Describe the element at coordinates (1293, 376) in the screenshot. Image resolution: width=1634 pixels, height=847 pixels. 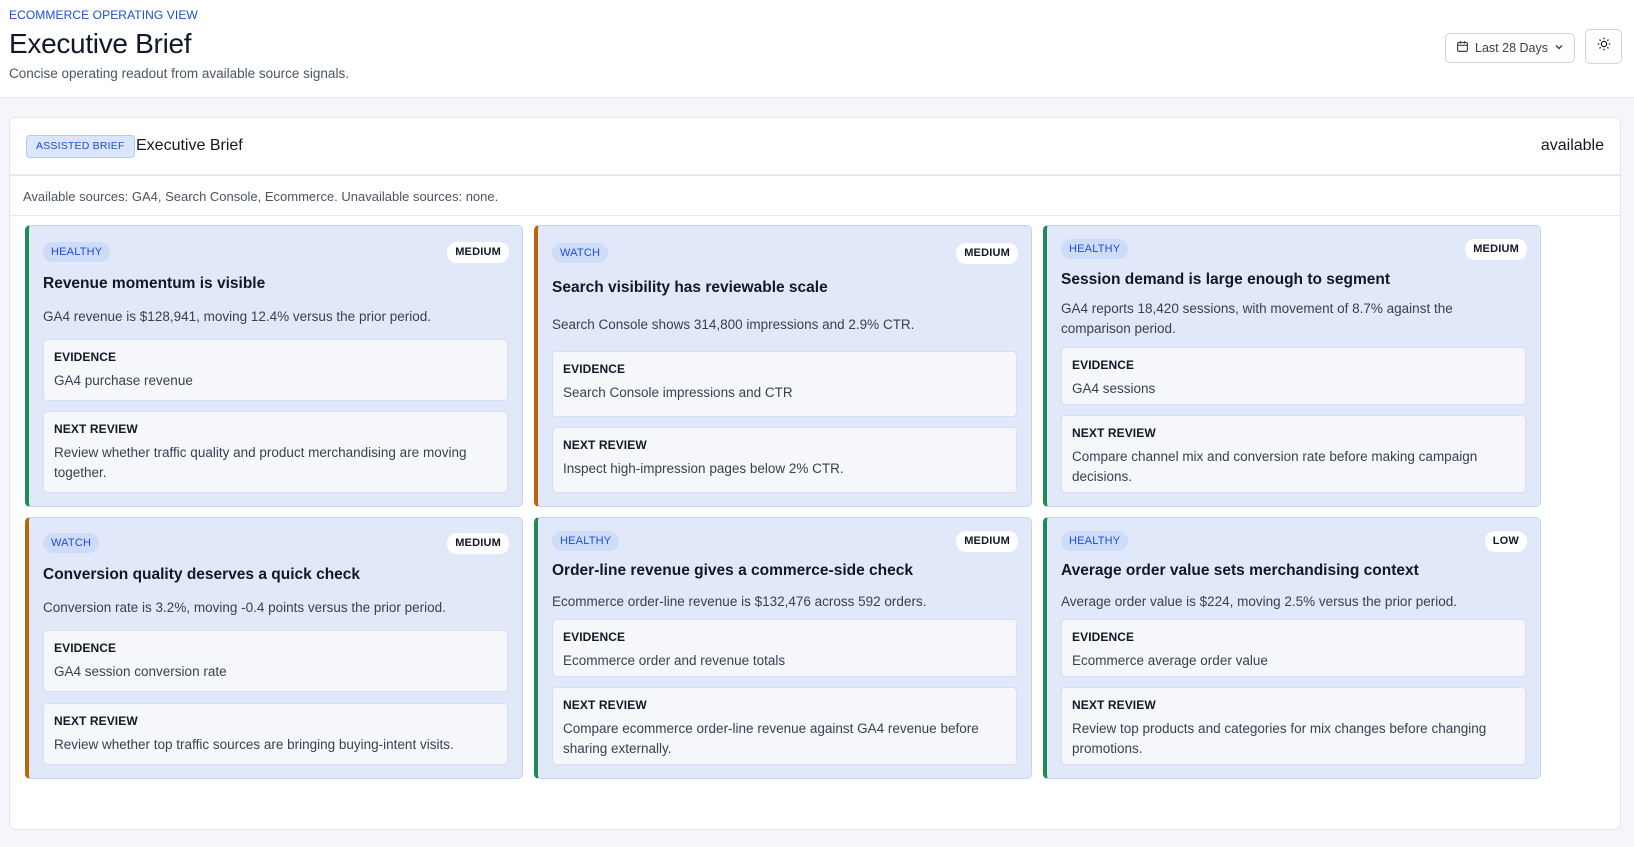
I see `evidence-box: EVIDENCE GA4 sessions` at that location.